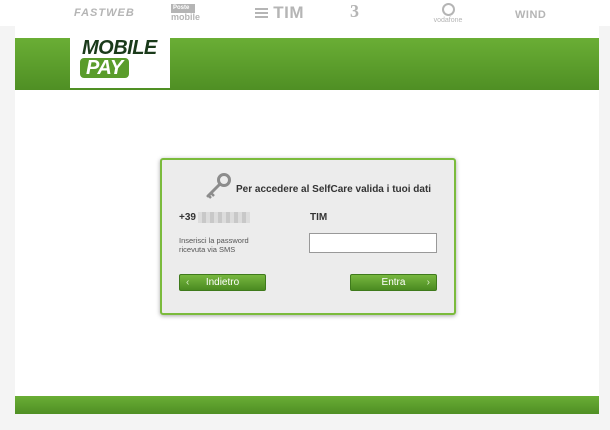 Image resolution: width=610 pixels, height=430 pixels. What do you see at coordinates (261, 13) in the screenshot?
I see `tim-mark-icon` at bounding box center [261, 13].